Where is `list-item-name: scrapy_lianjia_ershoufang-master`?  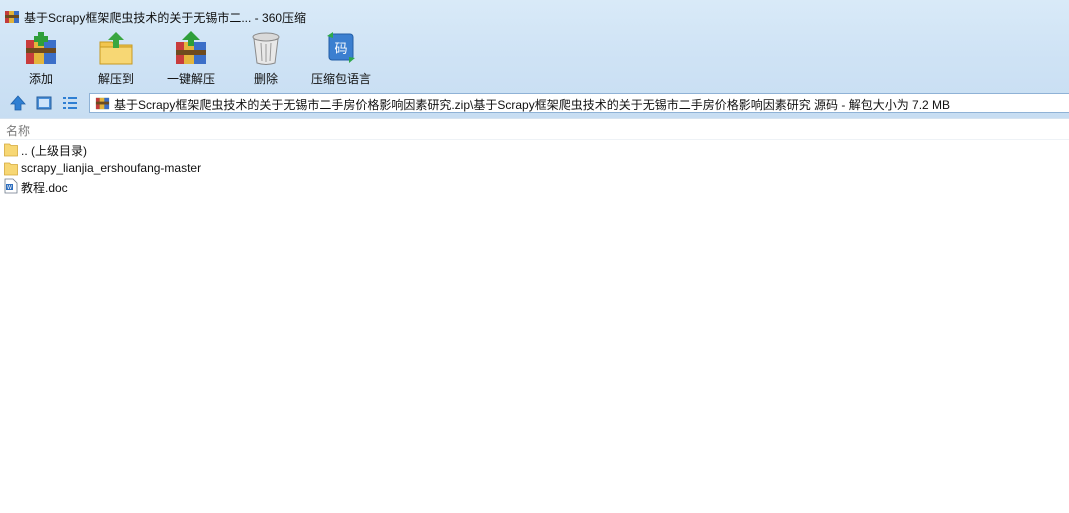
list-item-name: scrapy_lianjia_ershoufang-master is located at coordinates (111, 168).